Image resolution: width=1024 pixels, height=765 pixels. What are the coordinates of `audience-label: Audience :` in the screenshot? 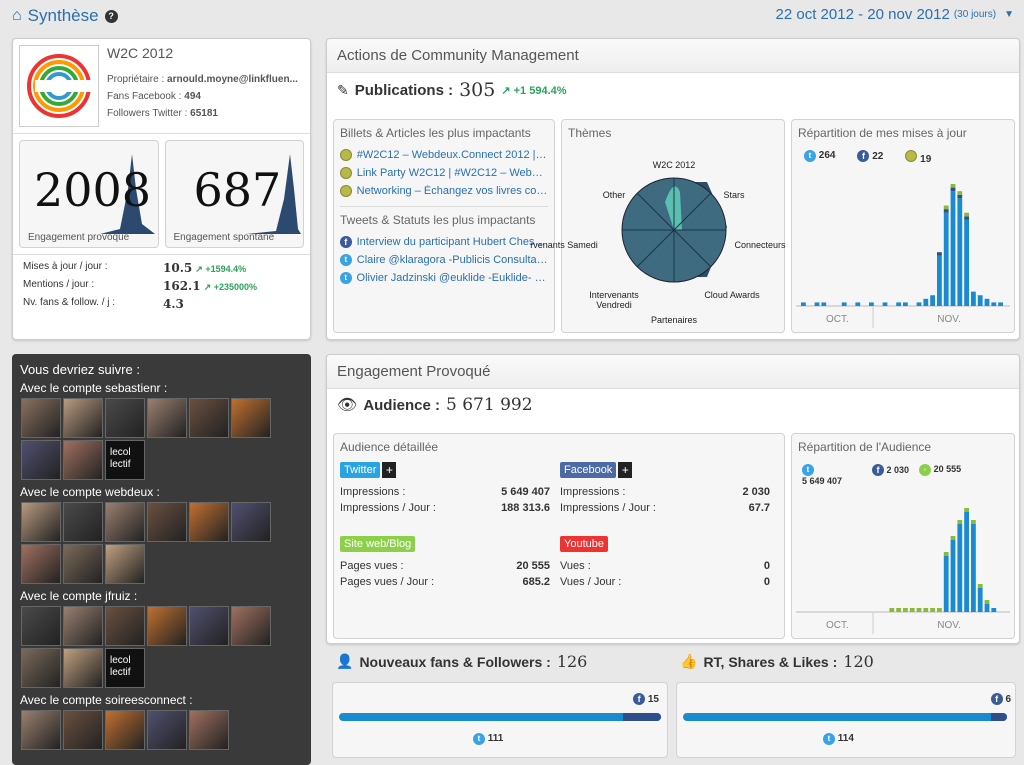 It's located at (401, 405).